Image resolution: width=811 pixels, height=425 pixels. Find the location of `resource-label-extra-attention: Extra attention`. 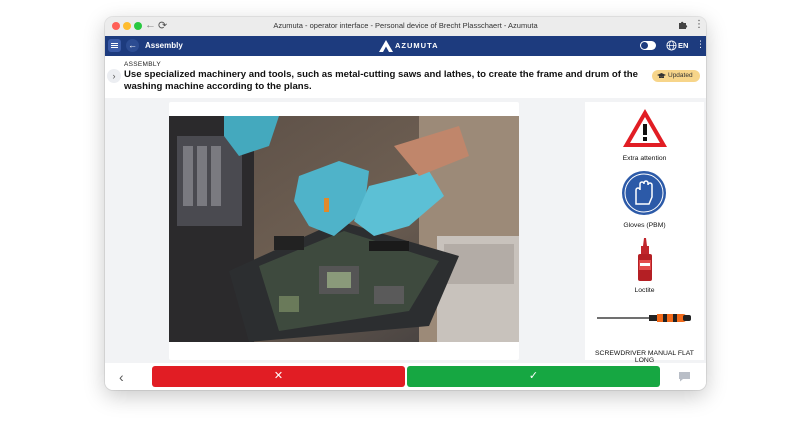

resource-label-extra-attention: Extra attention is located at coordinates (644, 158).